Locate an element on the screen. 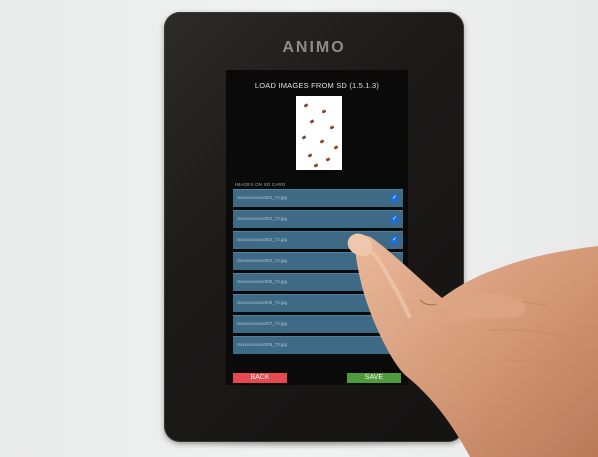  file-name: Sxxxxxxxxxxx003_72.jpg is located at coordinates (262, 239).